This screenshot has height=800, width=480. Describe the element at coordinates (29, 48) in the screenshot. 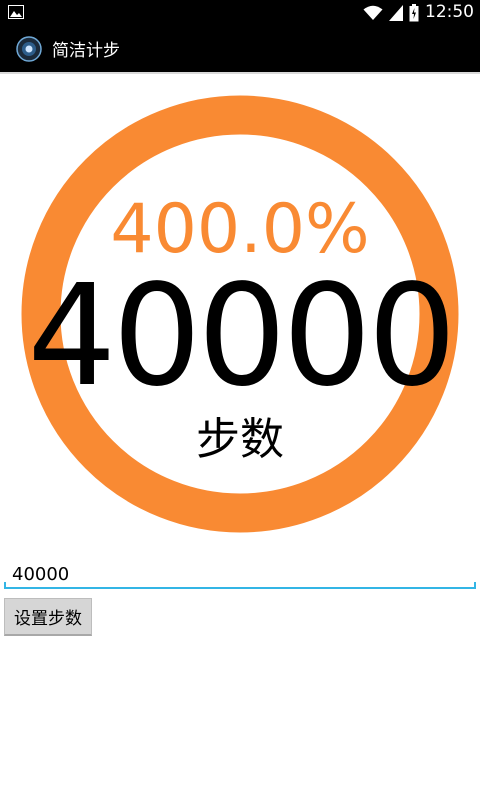

I see `app-logo-icon` at that location.